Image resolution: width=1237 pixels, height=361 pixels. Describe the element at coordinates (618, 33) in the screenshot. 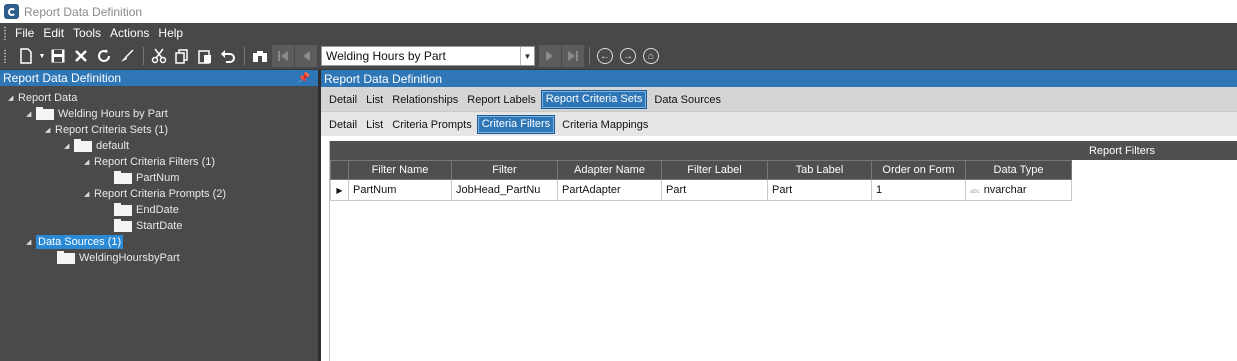

I see `menu-bar: File Edit Tools Actions Help` at that location.